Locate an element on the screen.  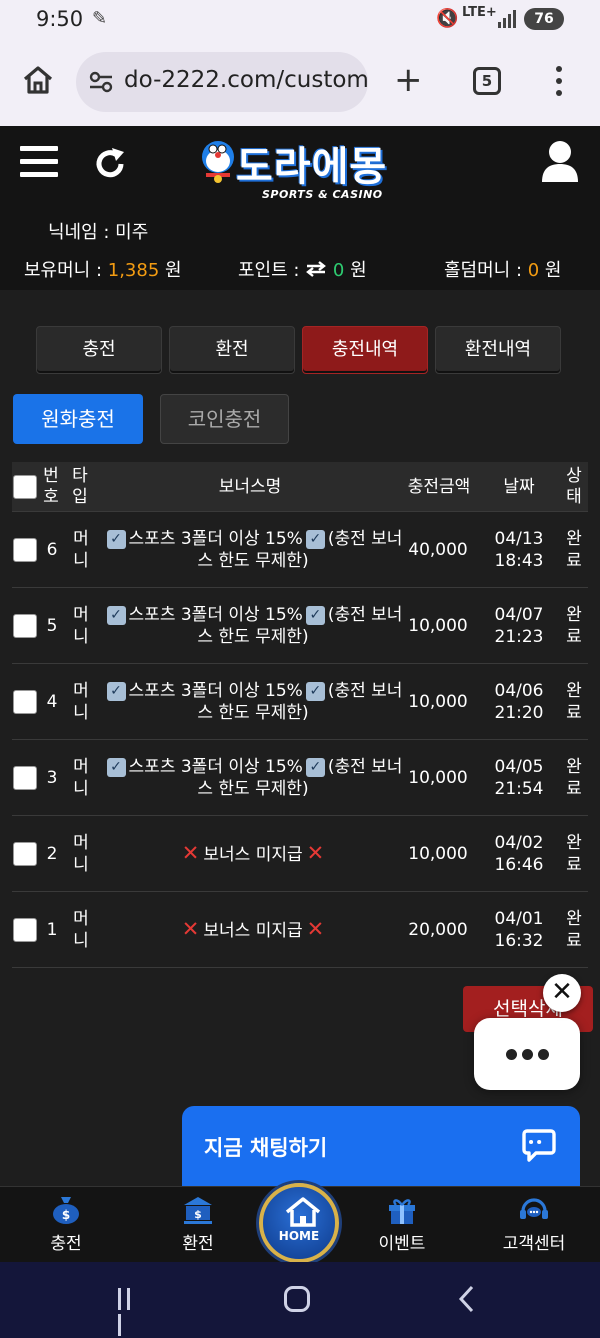
address-bar: do-2222.com/custom is located at coordinates (222, 82).